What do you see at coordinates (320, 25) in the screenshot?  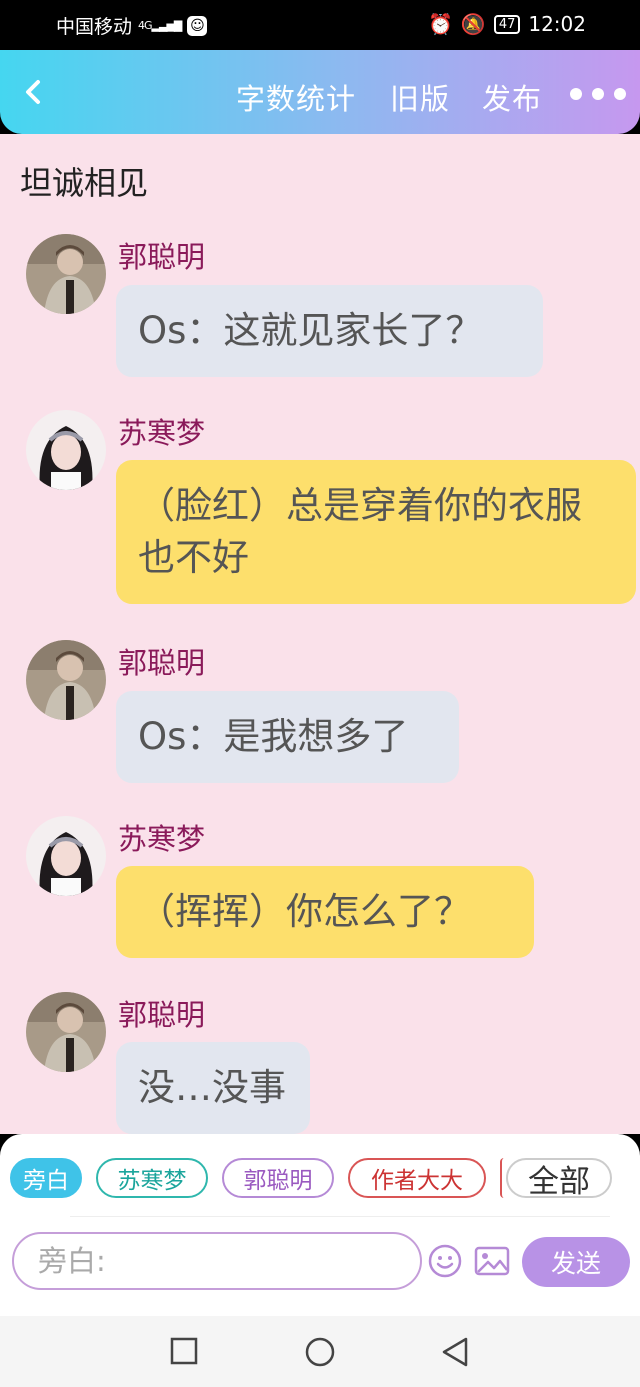 I see `status-bar: 中国移动 4G▂▃▅▇ ☺ ⏰ 🔕 47 12:02` at bounding box center [320, 25].